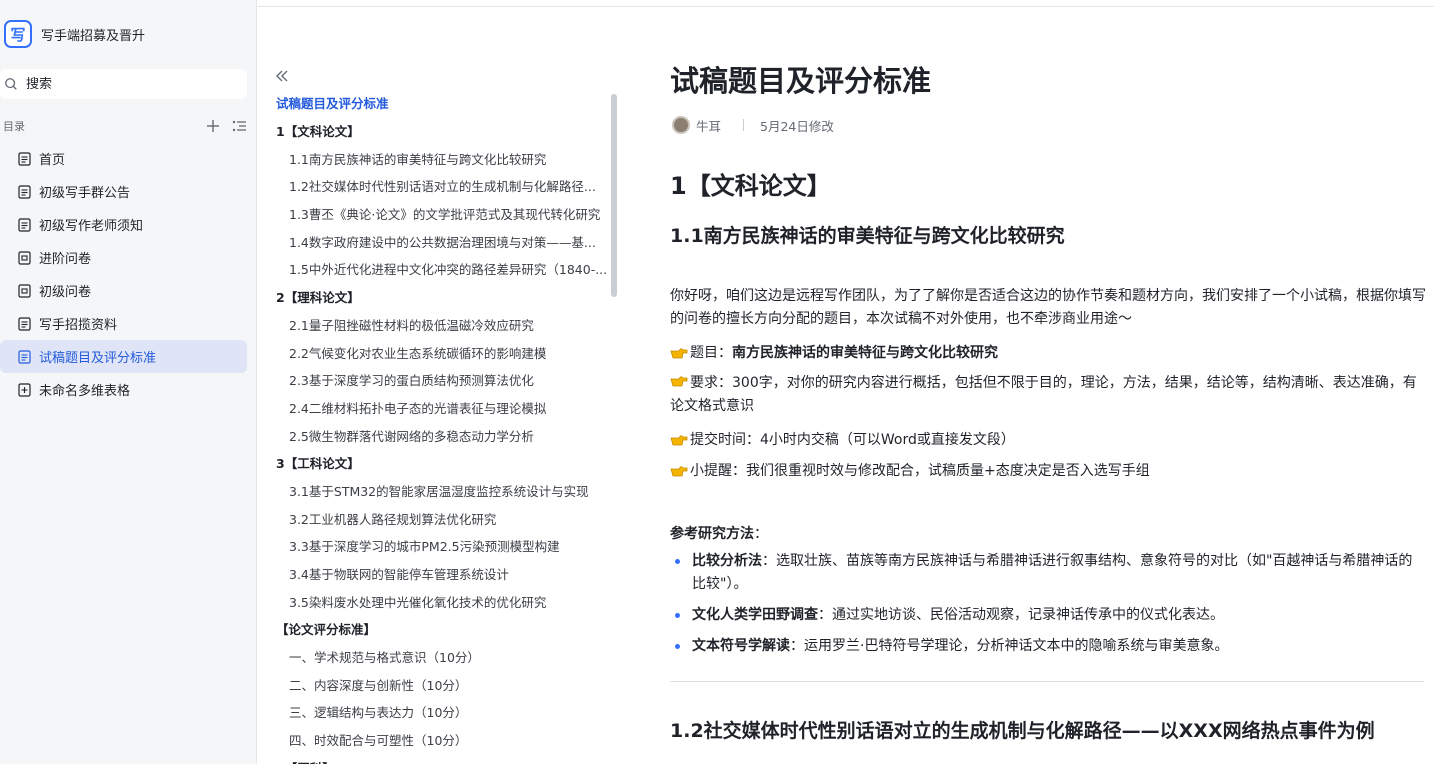  I want to click on add-icon, so click(213, 126).